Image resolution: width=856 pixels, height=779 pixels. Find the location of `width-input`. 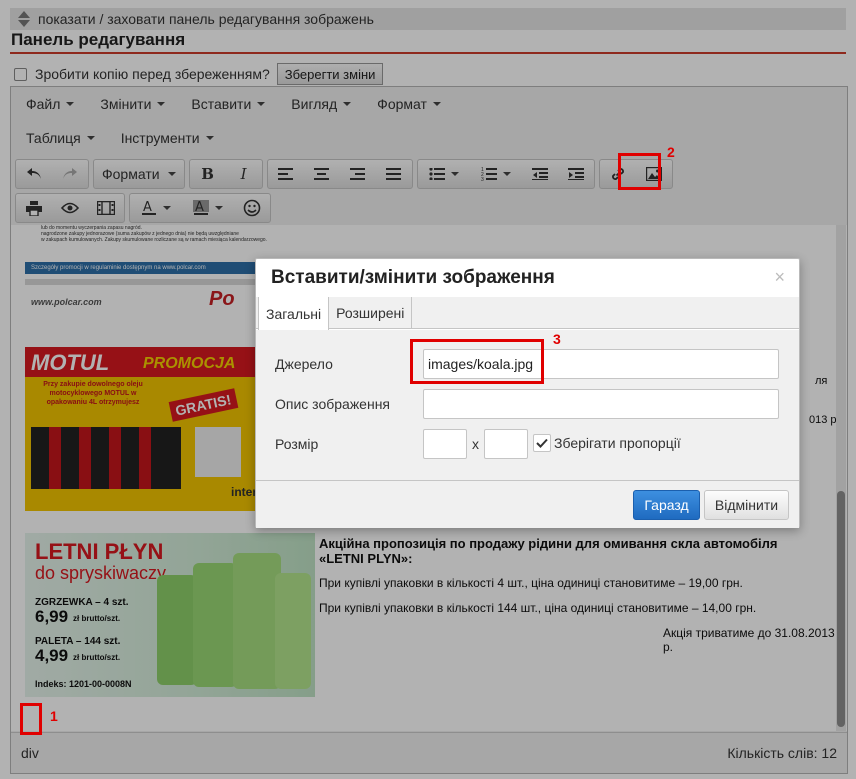

width-input is located at coordinates (445, 444).